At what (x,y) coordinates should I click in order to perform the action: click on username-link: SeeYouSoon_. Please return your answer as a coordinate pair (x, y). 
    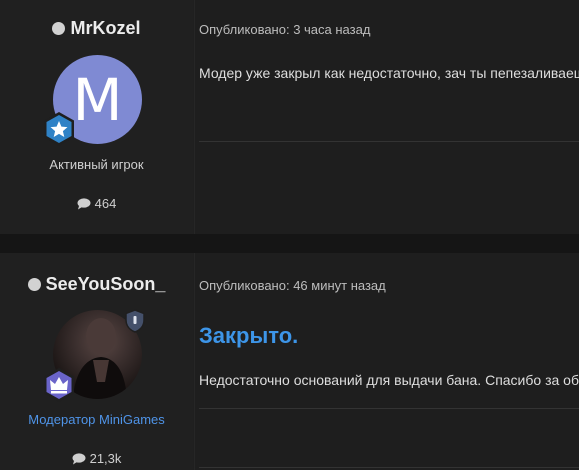
    Looking at the image, I should click on (96, 284).